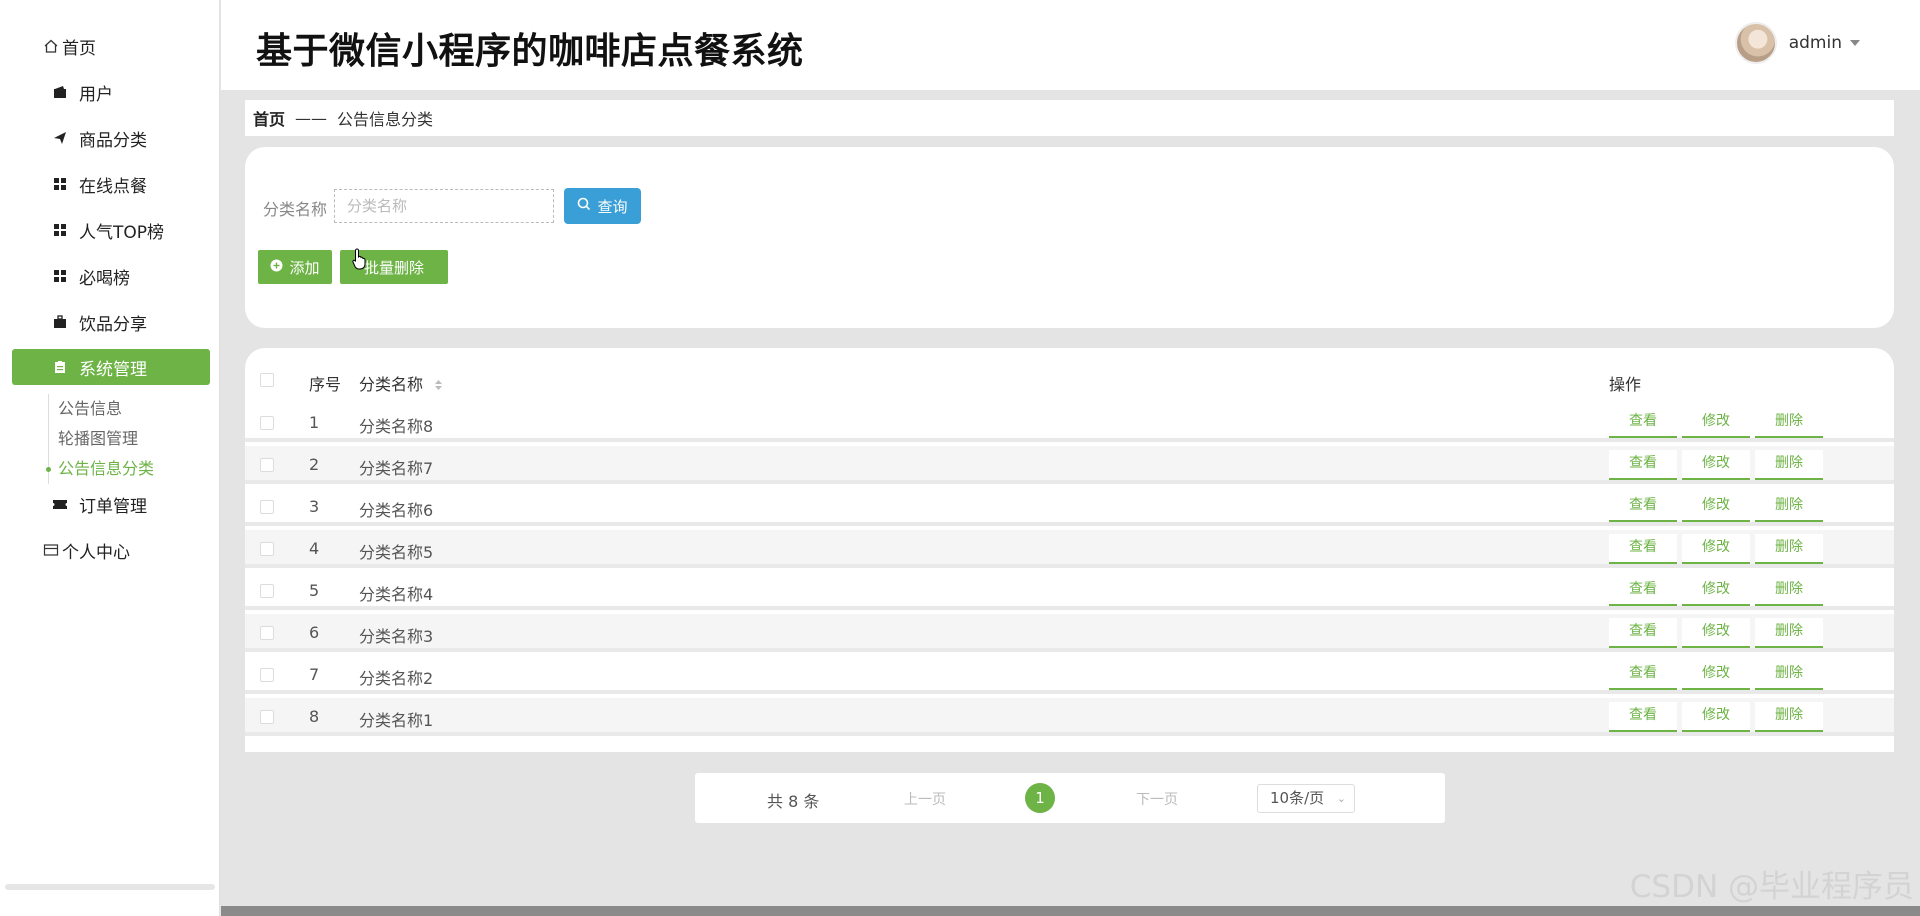  I want to click on search-input, so click(444, 206).